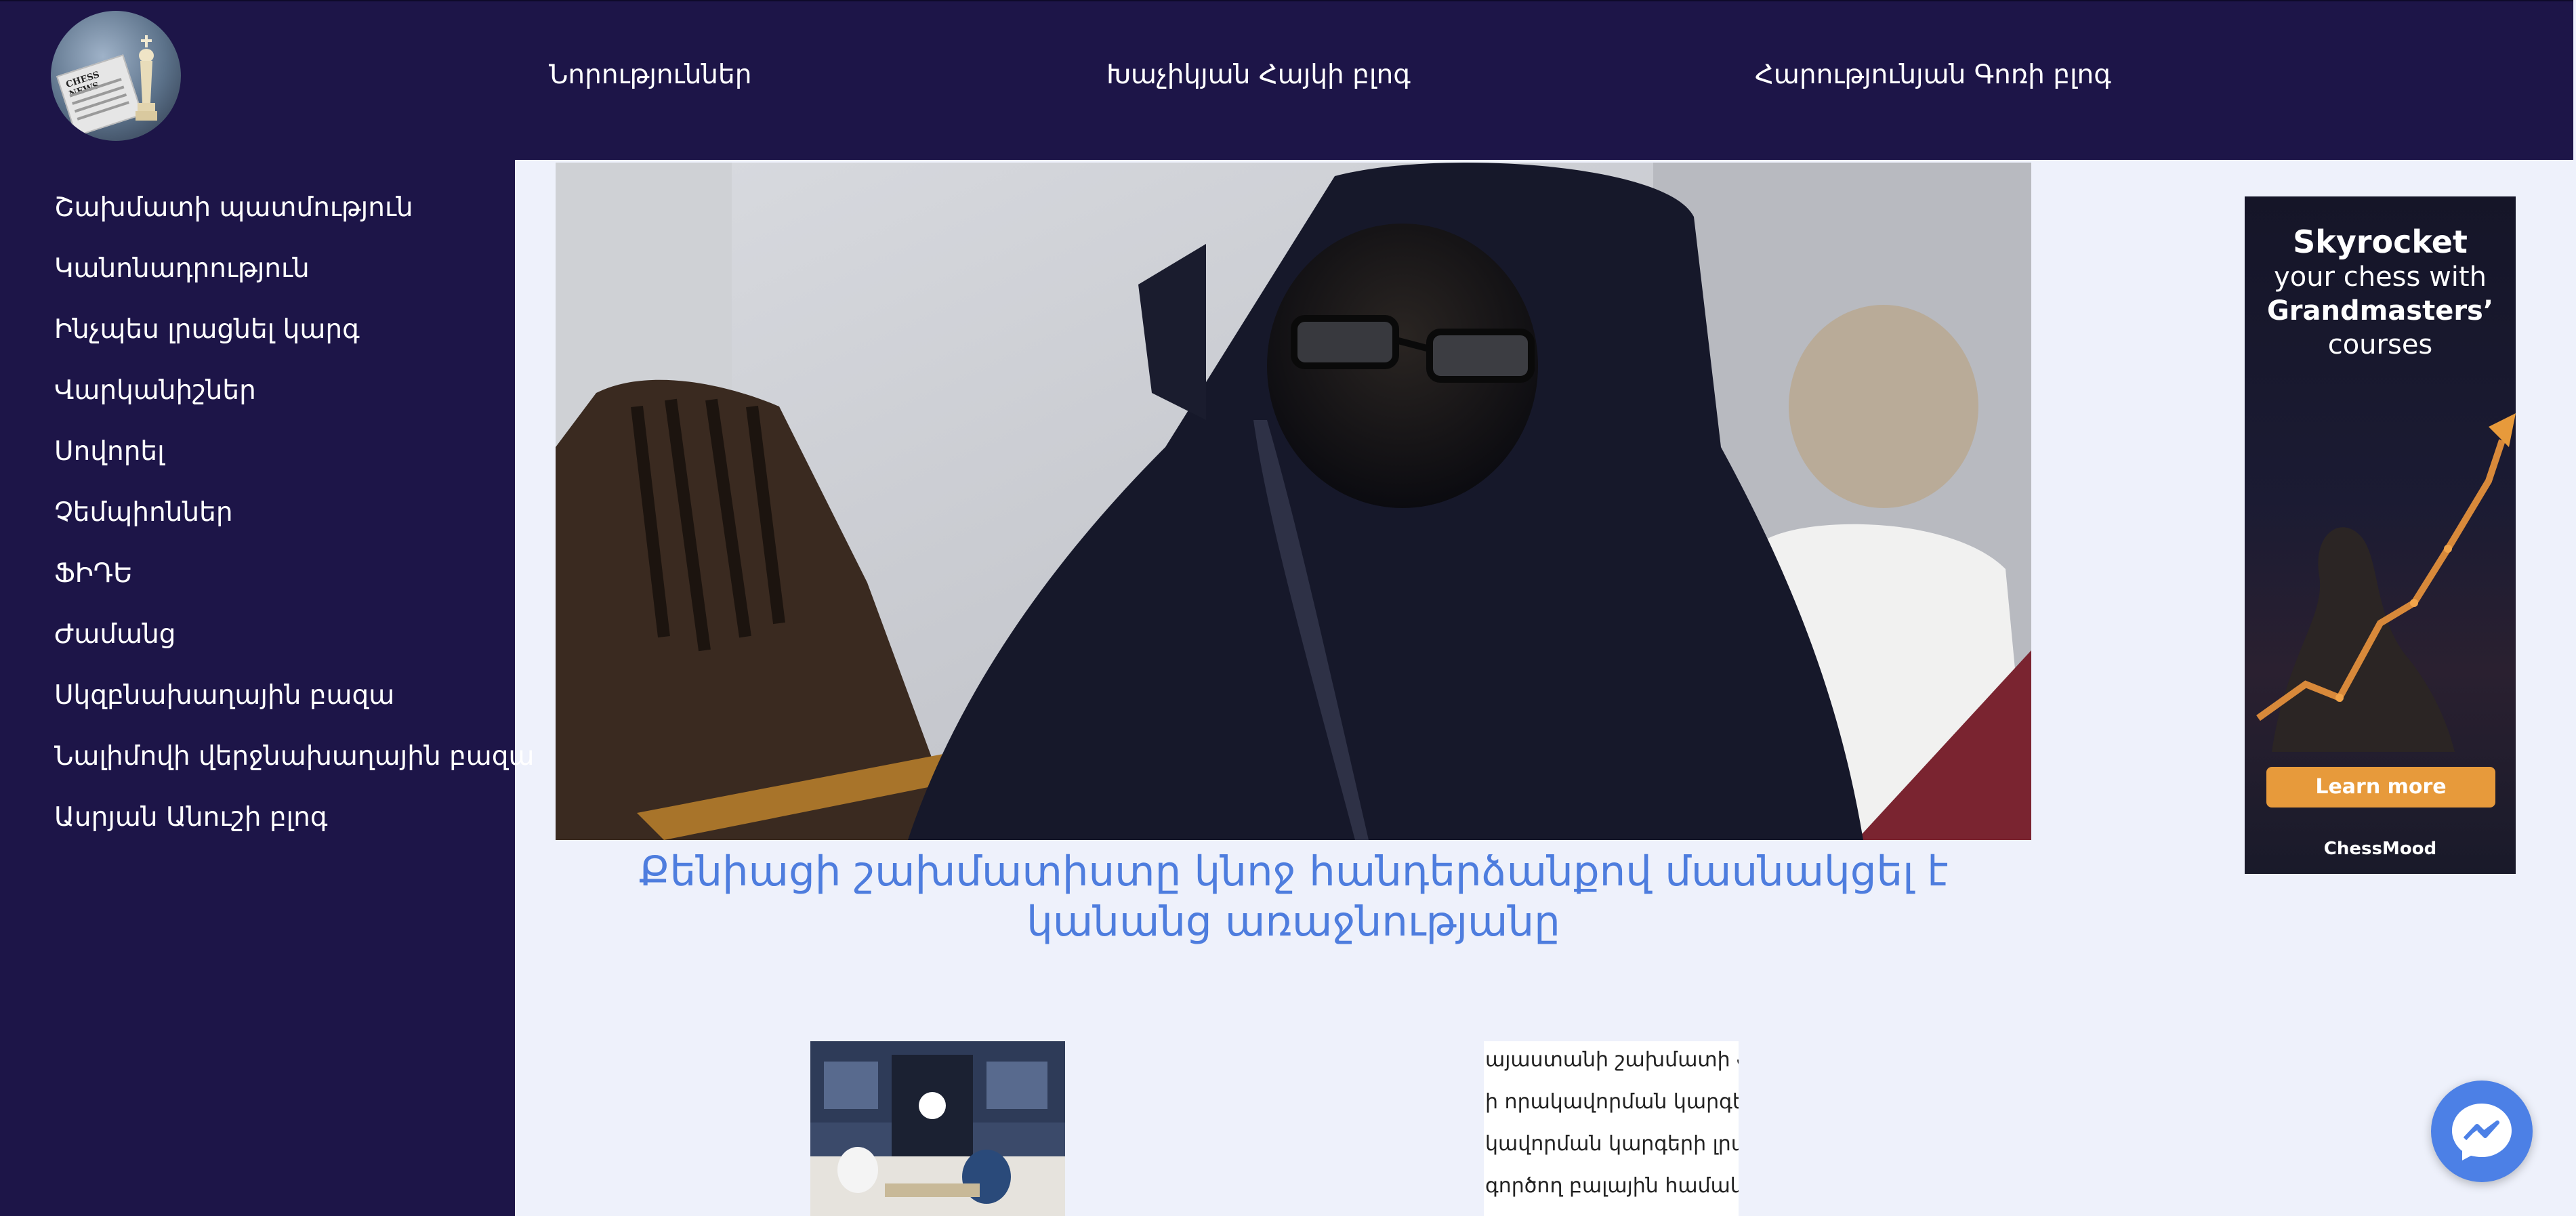 The image size is (2576, 1216). What do you see at coordinates (2380, 849) in the screenshot?
I see `ad-brand-logo: ChessMood` at bounding box center [2380, 849].